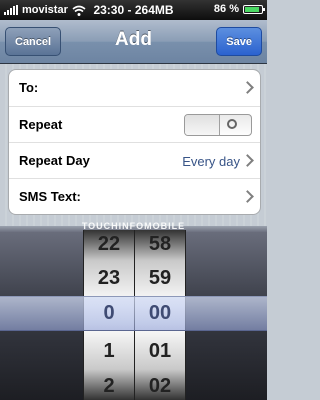 This screenshot has width=320, height=400. What do you see at coordinates (160, 351) in the screenshot?
I see `minute-option: 01` at bounding box center [160, 351].